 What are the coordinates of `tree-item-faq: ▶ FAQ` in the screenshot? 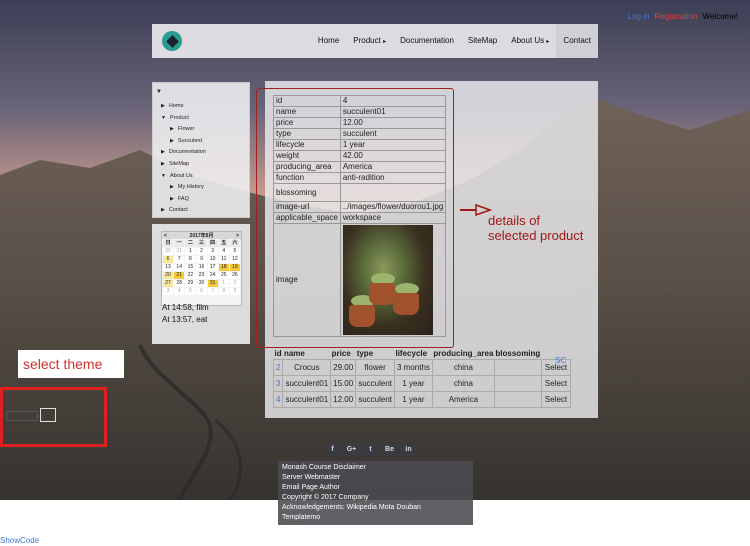 It's located at (183, 200).